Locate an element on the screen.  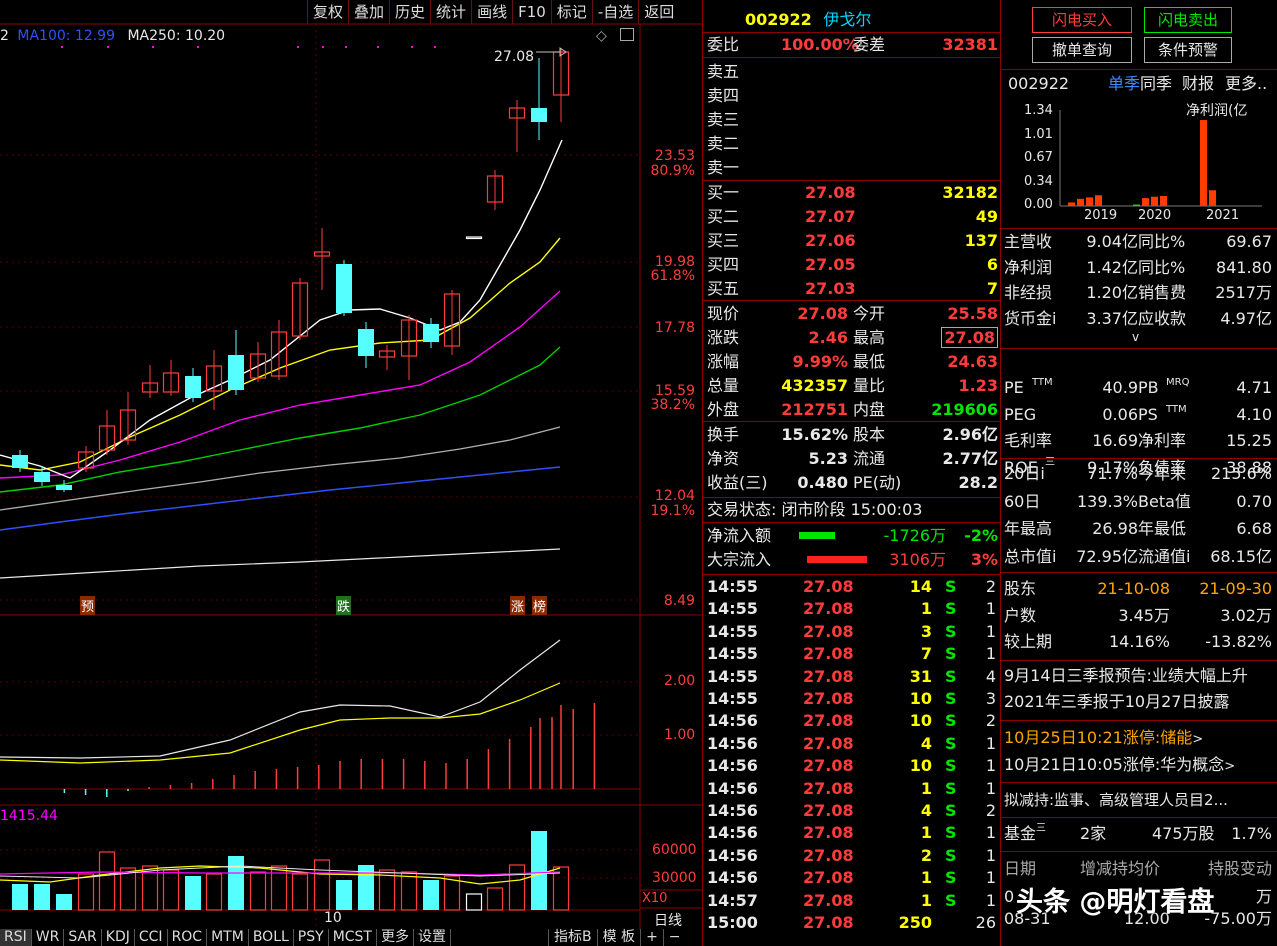
holder-value2: 3.02万 is located at coordinates (1246, 615).